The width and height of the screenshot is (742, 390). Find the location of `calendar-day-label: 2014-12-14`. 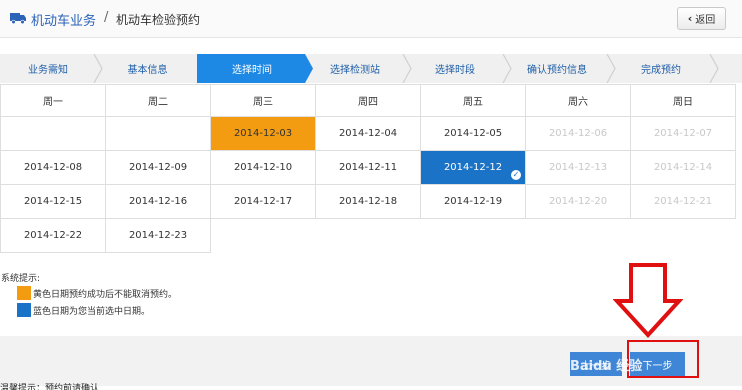

calendar-day-label: 2014-12-14 is located at coordinates (683, 167).